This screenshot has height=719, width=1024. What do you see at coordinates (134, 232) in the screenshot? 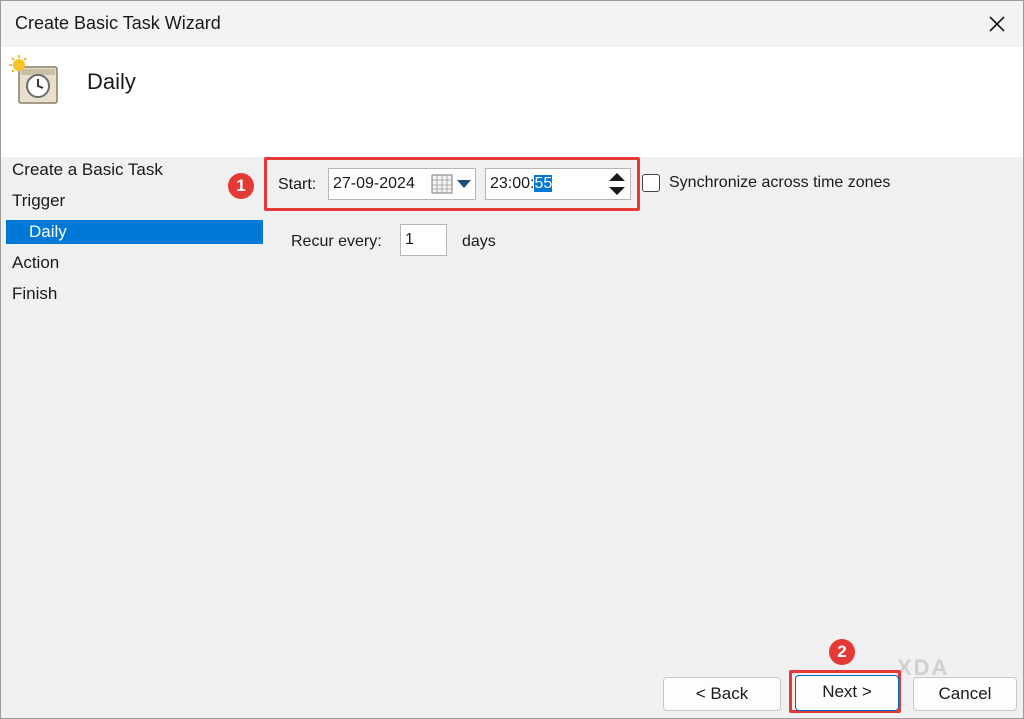
I see `sidebar-item-daily: Daily` at bounding box center [134, 232].